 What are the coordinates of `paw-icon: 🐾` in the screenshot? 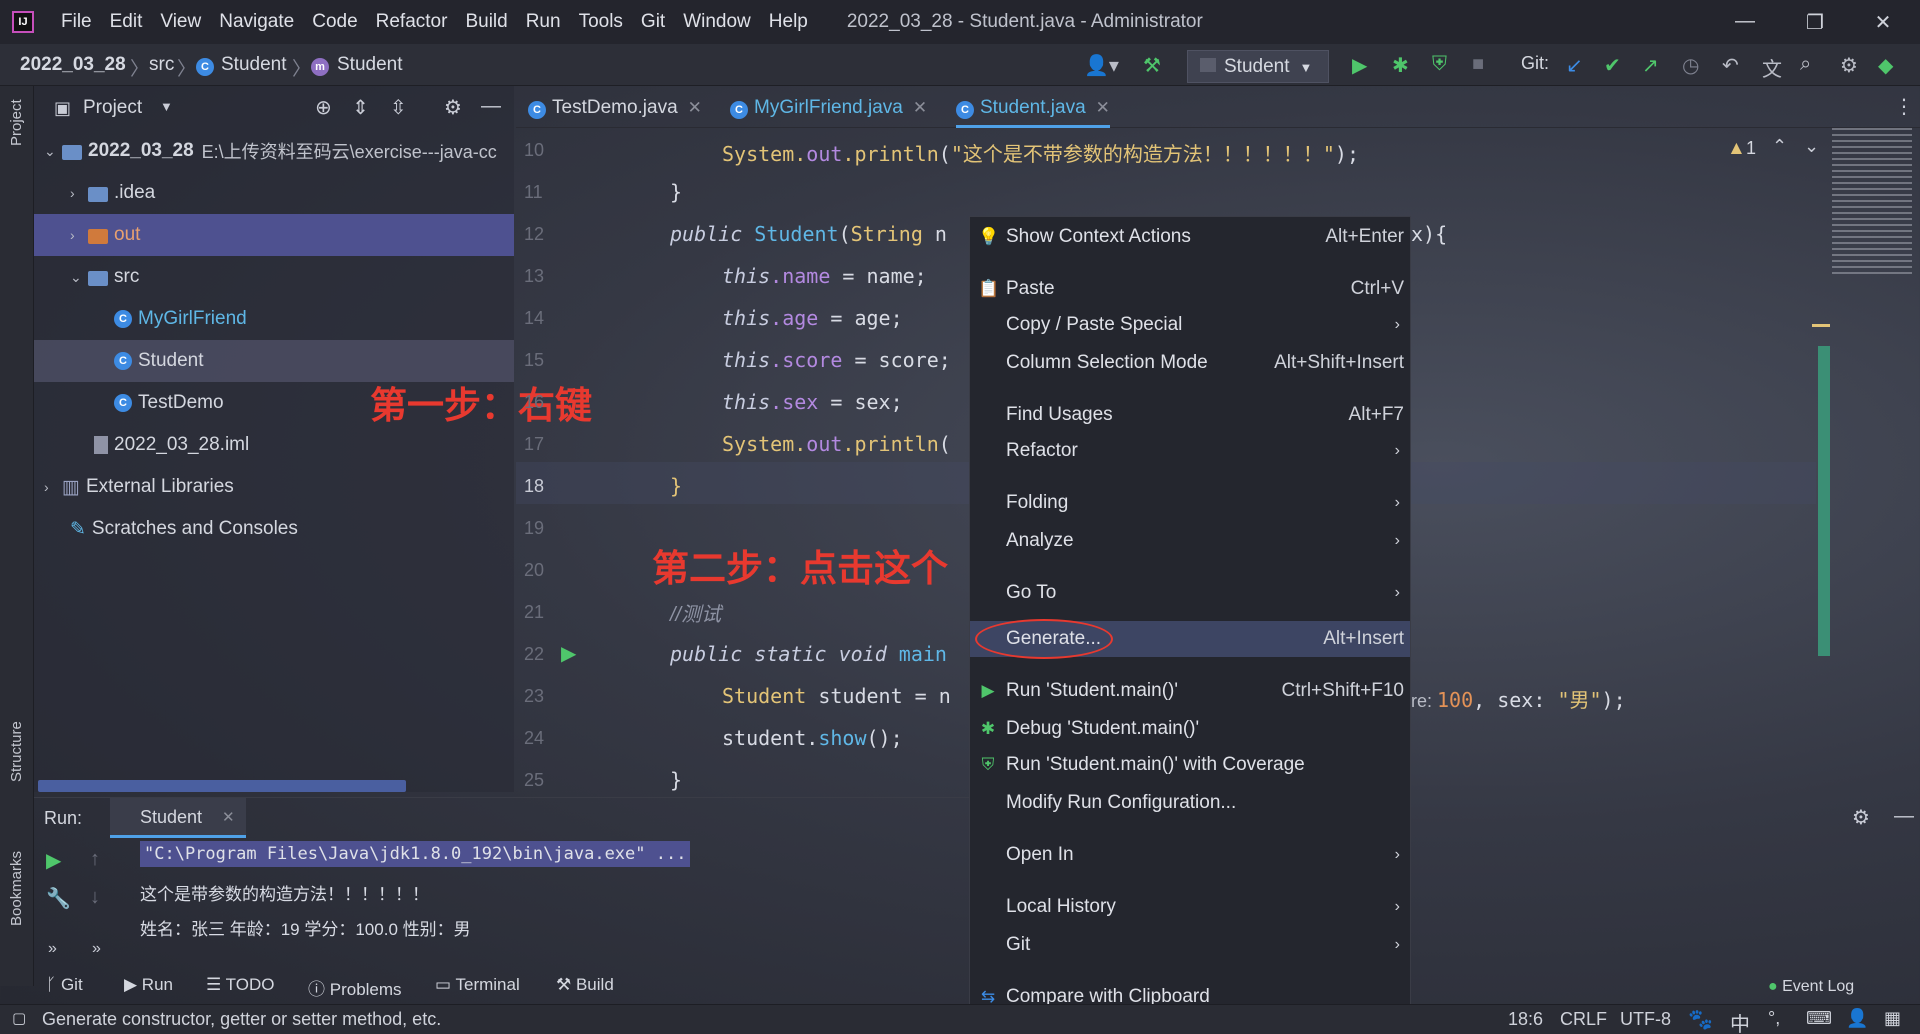 It's located at (1700, 1019).